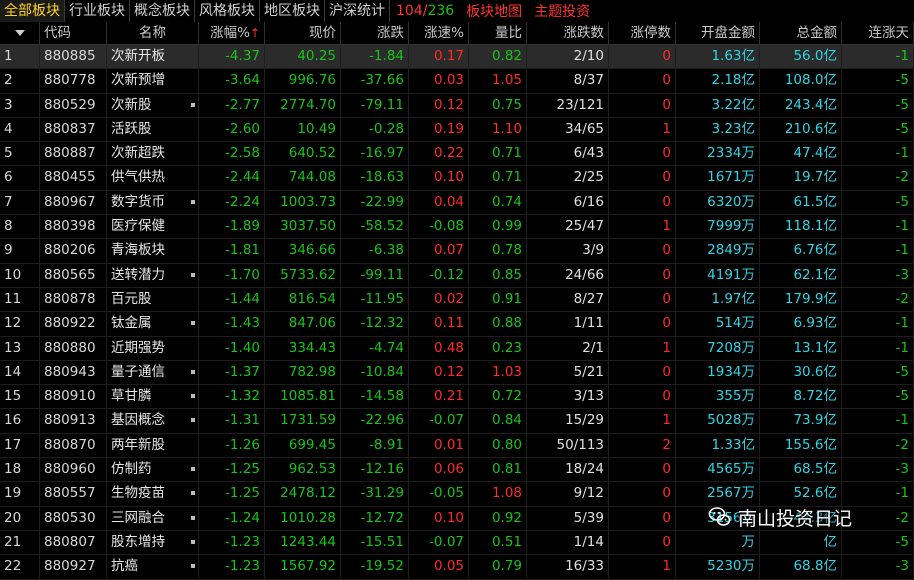 The height and width of the screenshot is (580, 914). I want to click on change-value: -22.96, so click(375, 421).